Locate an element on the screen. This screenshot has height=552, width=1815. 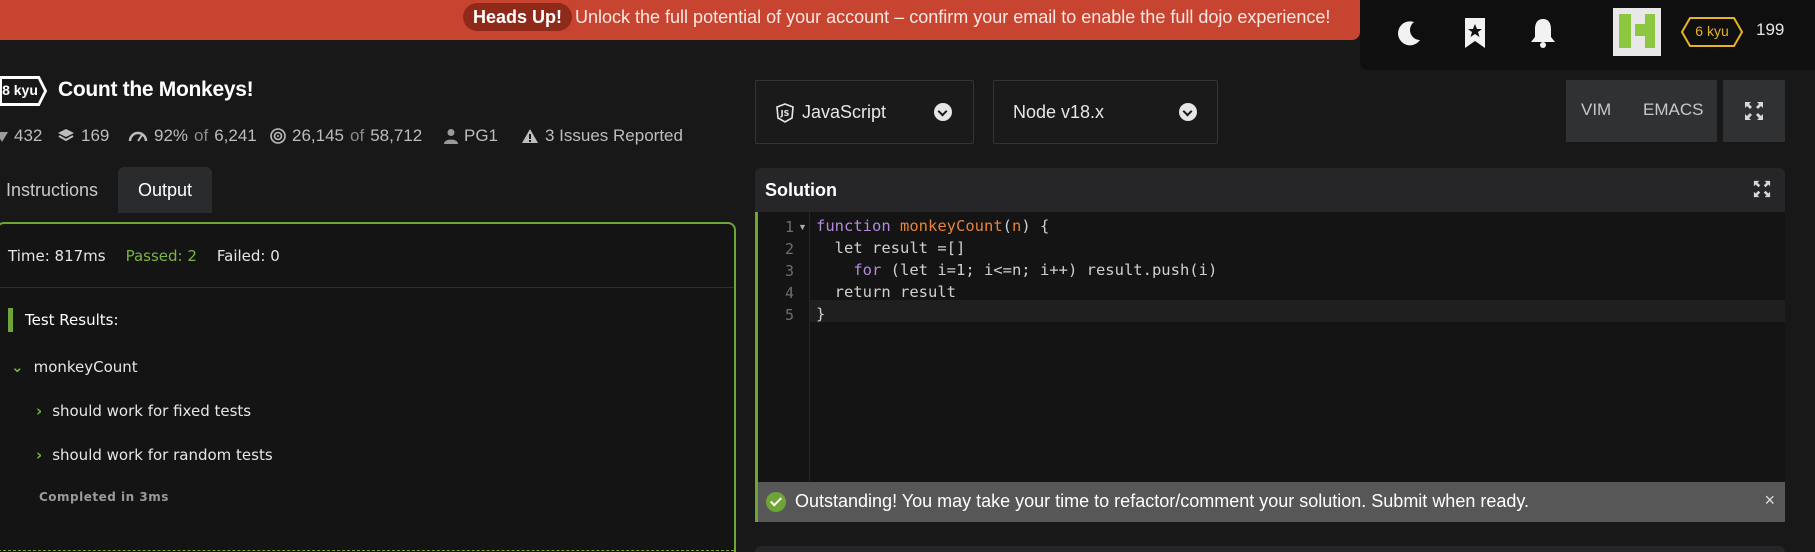
code-line-2: let result =[] is located at coordinates (891, 248).